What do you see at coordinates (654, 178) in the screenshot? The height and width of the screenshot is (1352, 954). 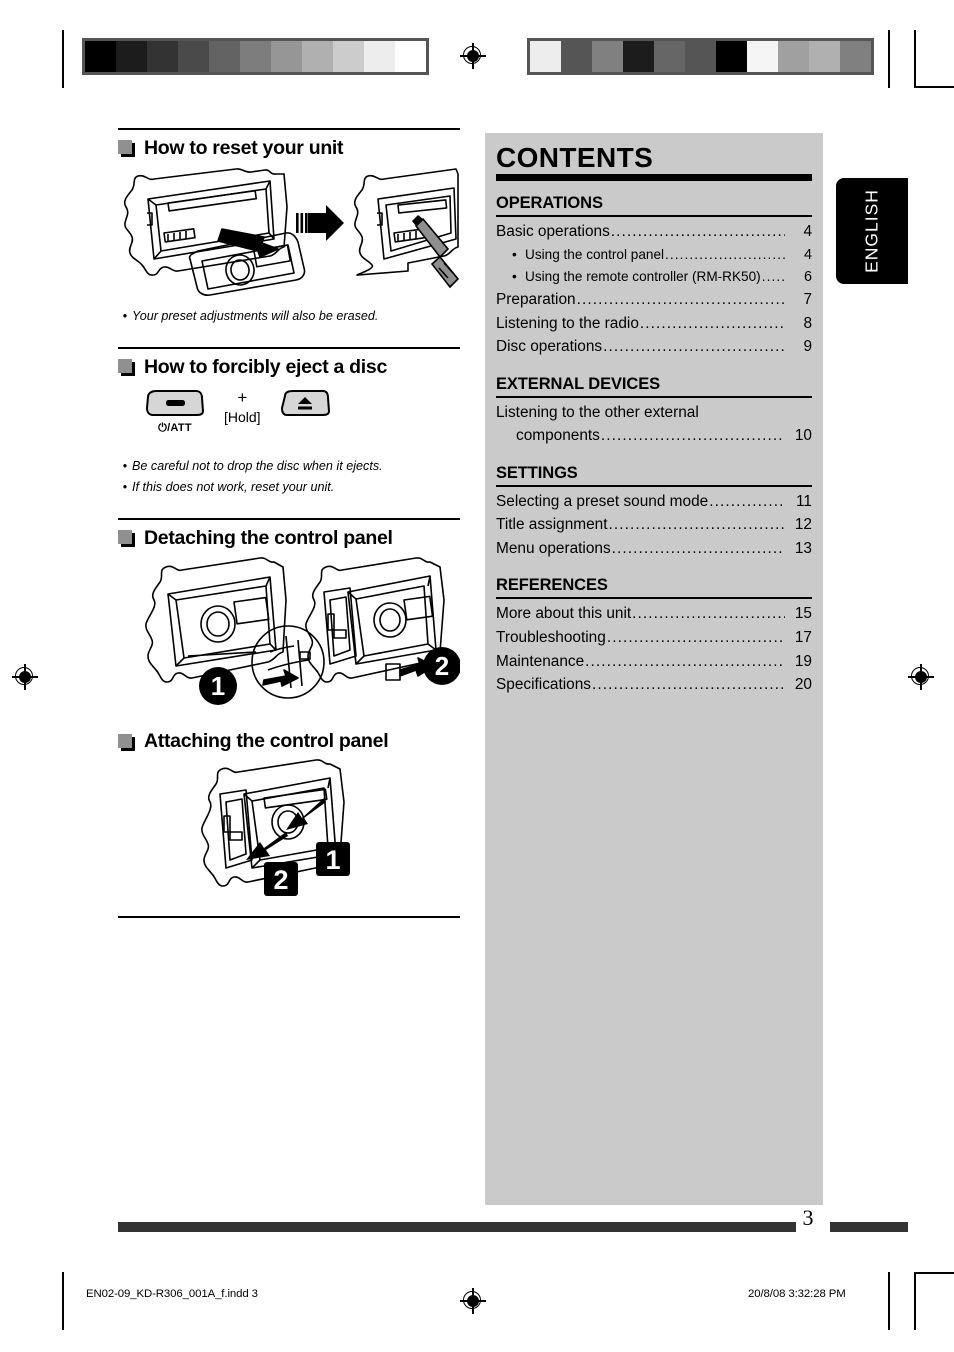 I see `contents-title-rule` at bounding box center [654, 178].